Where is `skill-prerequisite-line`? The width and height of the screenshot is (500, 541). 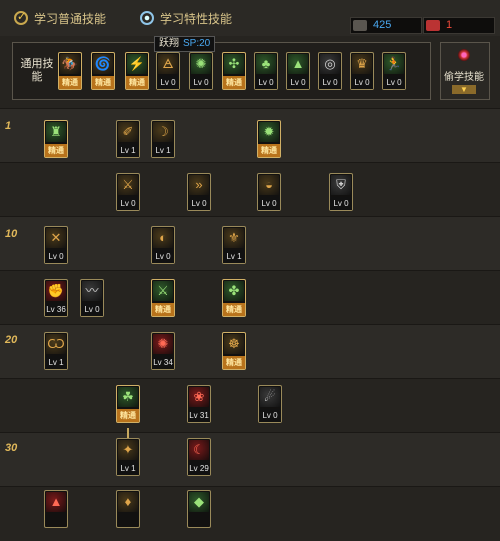
skill-prerequisite-line is located at coordinates (128, 433).